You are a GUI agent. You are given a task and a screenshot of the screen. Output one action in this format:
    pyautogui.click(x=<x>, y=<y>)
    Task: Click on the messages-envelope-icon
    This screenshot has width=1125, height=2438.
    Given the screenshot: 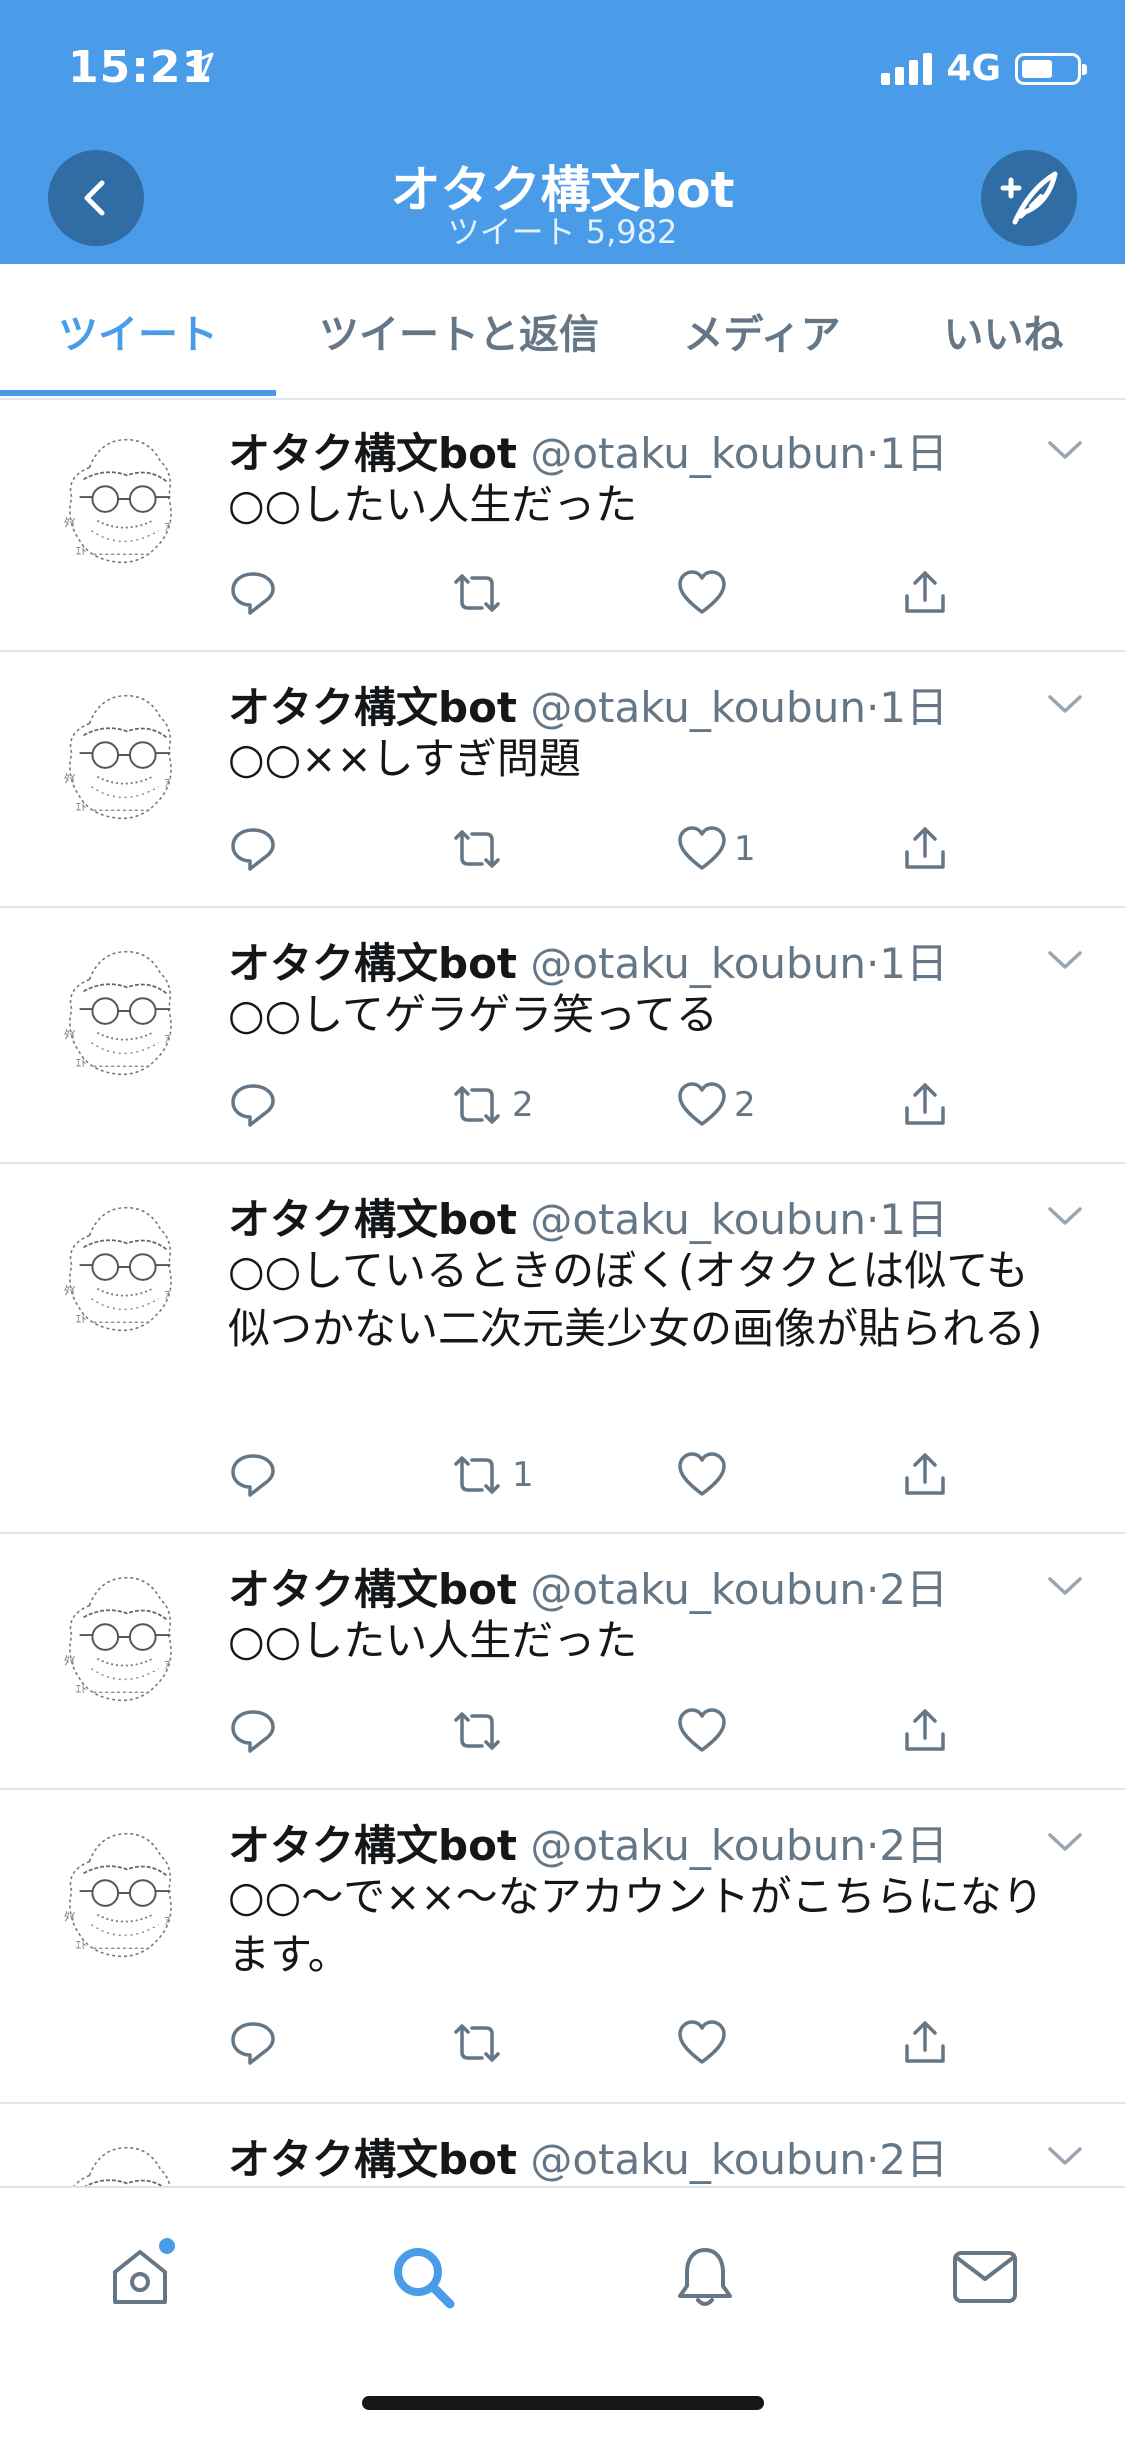 What is the action you would take?
    pyautogui.click(x=985, y=2277)
    